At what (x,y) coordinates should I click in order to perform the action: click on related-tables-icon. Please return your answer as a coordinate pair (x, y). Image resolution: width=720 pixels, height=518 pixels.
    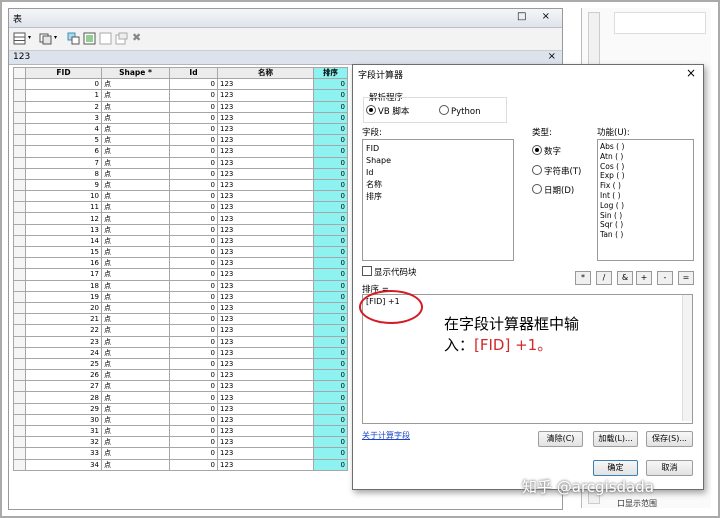
    Looking at the image, I should click on (45, 38).